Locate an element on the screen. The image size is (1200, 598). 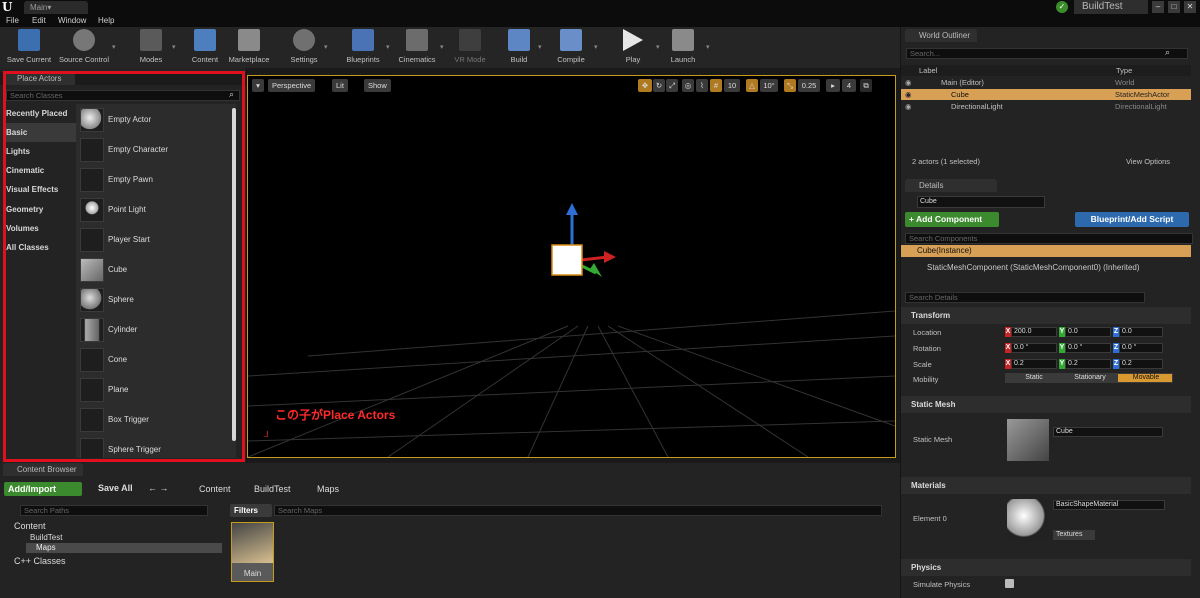
modes-button: Modes is located at coordinates (151, 48).